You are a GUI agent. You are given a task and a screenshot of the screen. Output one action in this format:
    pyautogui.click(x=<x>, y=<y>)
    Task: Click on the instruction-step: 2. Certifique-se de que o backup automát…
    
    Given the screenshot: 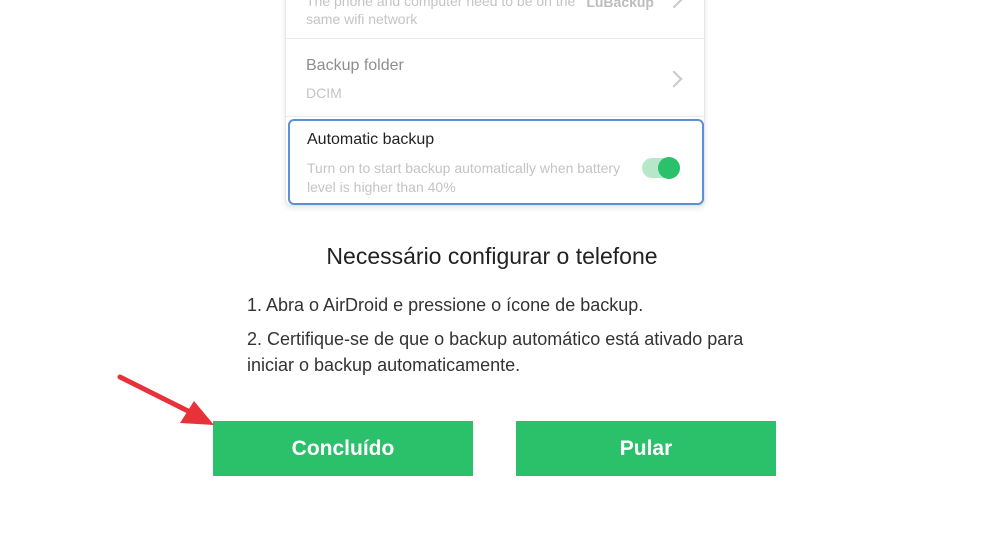 What is the action you would take?
    pyautogui.click(x=495, y=352)
    